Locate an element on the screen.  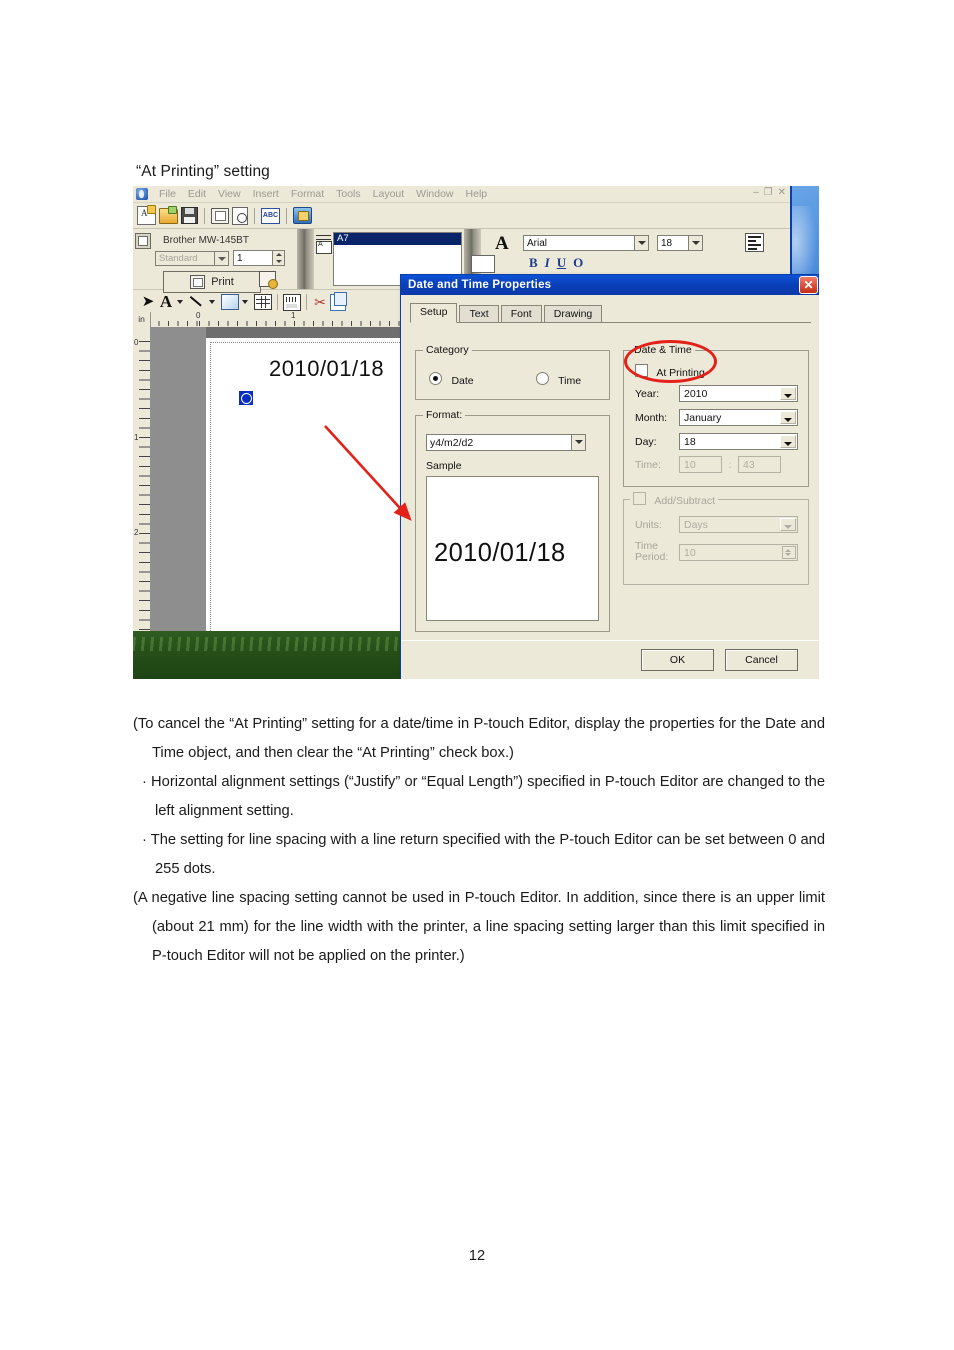
canvas-left-shade is located at coordinates (178, 485).